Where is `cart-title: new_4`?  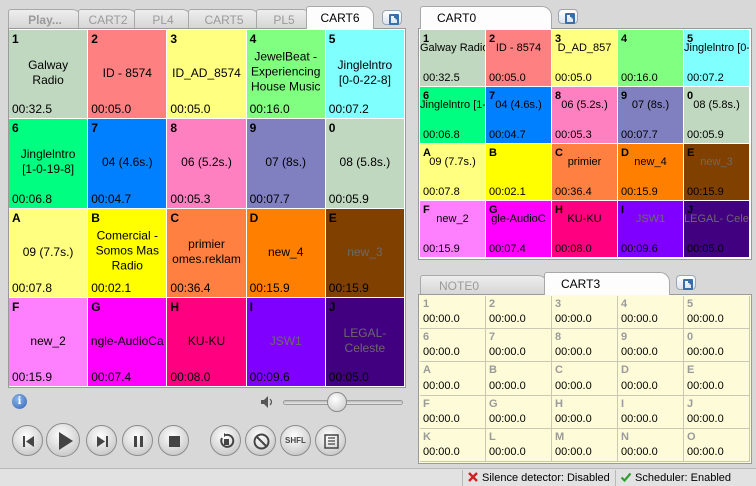
cart-title: new_4 is located at coordinates (286, 251).